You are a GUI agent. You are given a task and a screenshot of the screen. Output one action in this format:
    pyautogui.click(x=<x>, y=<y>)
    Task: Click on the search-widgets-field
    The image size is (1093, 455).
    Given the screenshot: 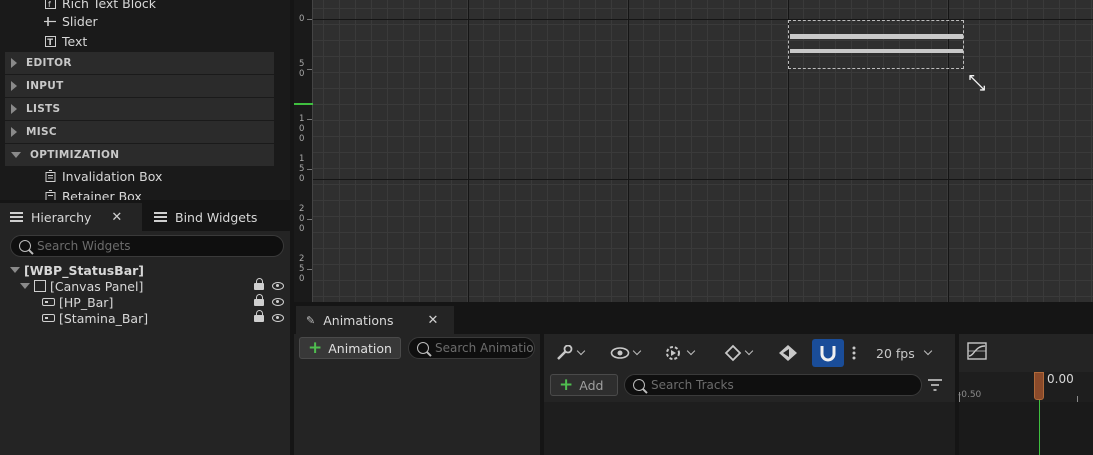 What is the action you would take?
    pyautogui.click(x=147, y=246)
    